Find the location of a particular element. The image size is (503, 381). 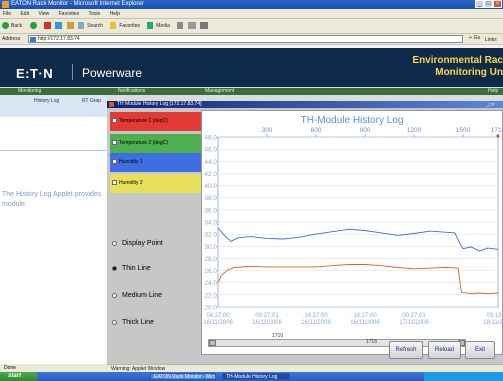

y-tick-label: 30.0 is located at coordinates (210, 247).